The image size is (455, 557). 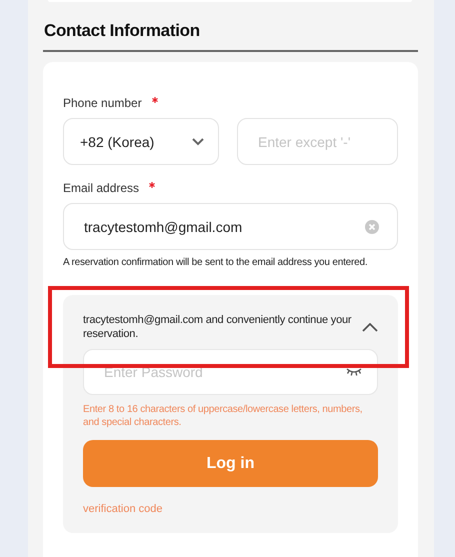 What do you see at coordinates (141, 141) in the screenshot?
I see `country-select: +82 (Korea)` at bounding box center [141, 141].